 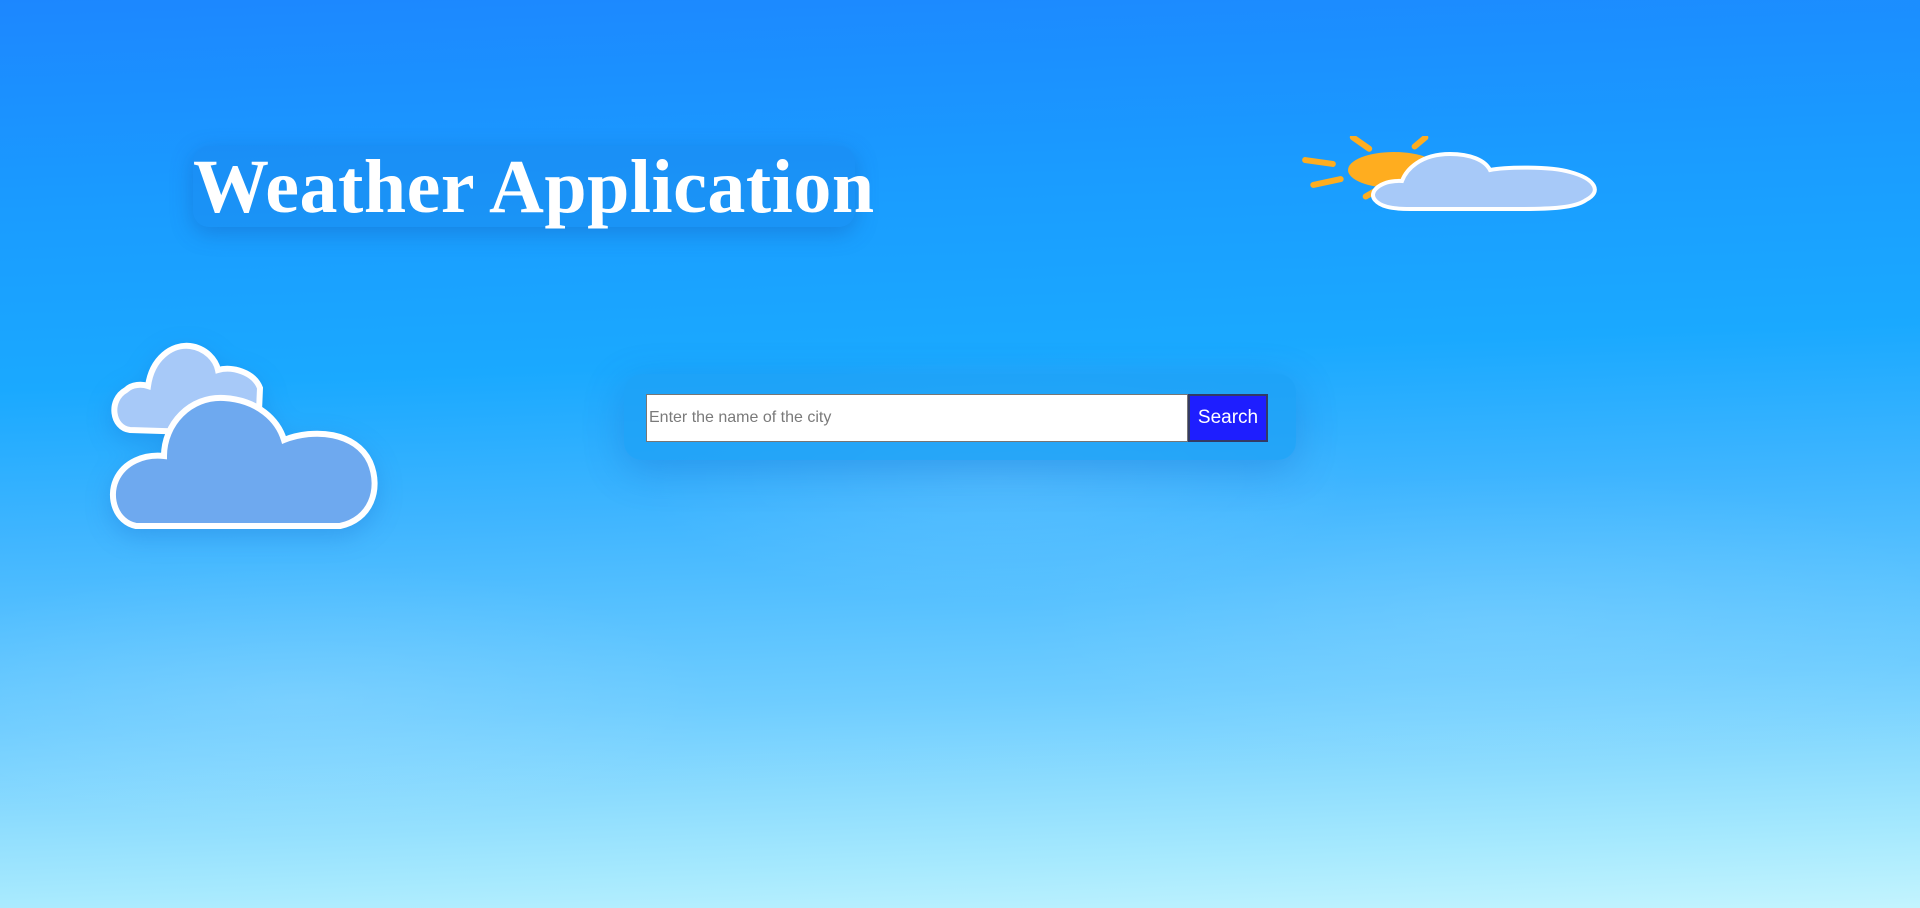 I want to click on page-title: Weather Application, so click(x=534, y=187).